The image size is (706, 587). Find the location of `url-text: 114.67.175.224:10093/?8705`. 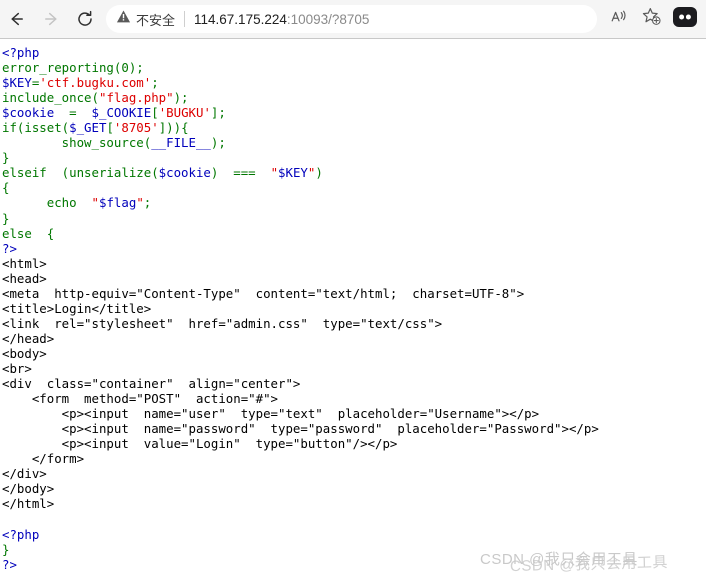

url-text: 114.67.175.224:10093/?8705 is located at coordinates (281, 19).